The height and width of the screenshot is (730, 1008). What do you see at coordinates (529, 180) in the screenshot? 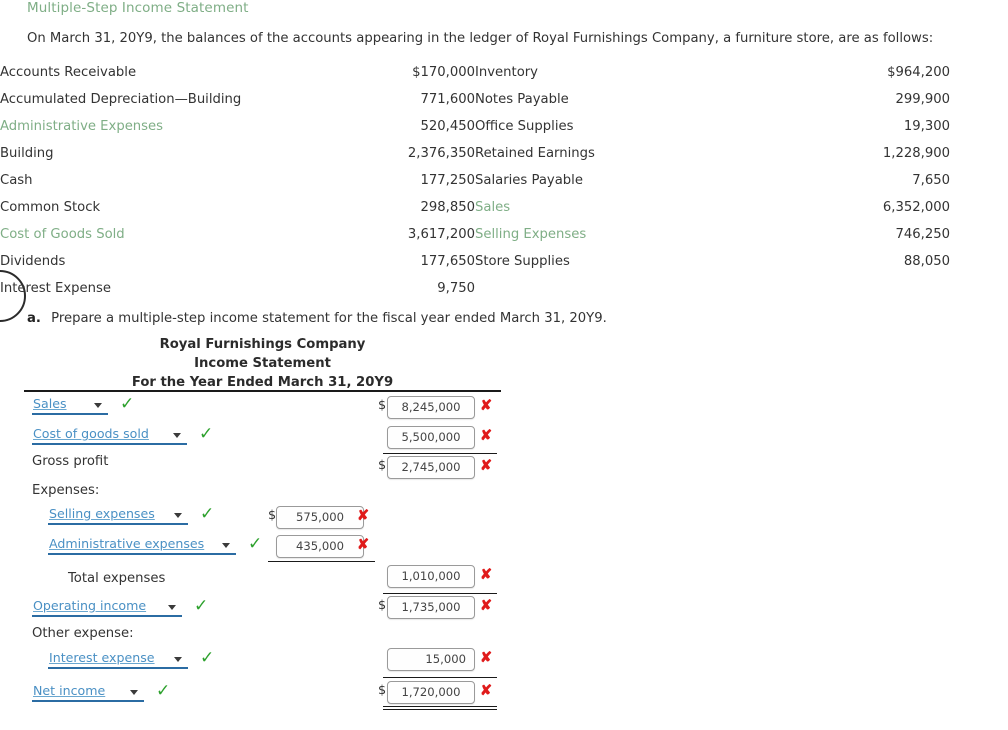
I see `ledger-right-label: Salaries Payable` at bounding box center [529, 180].